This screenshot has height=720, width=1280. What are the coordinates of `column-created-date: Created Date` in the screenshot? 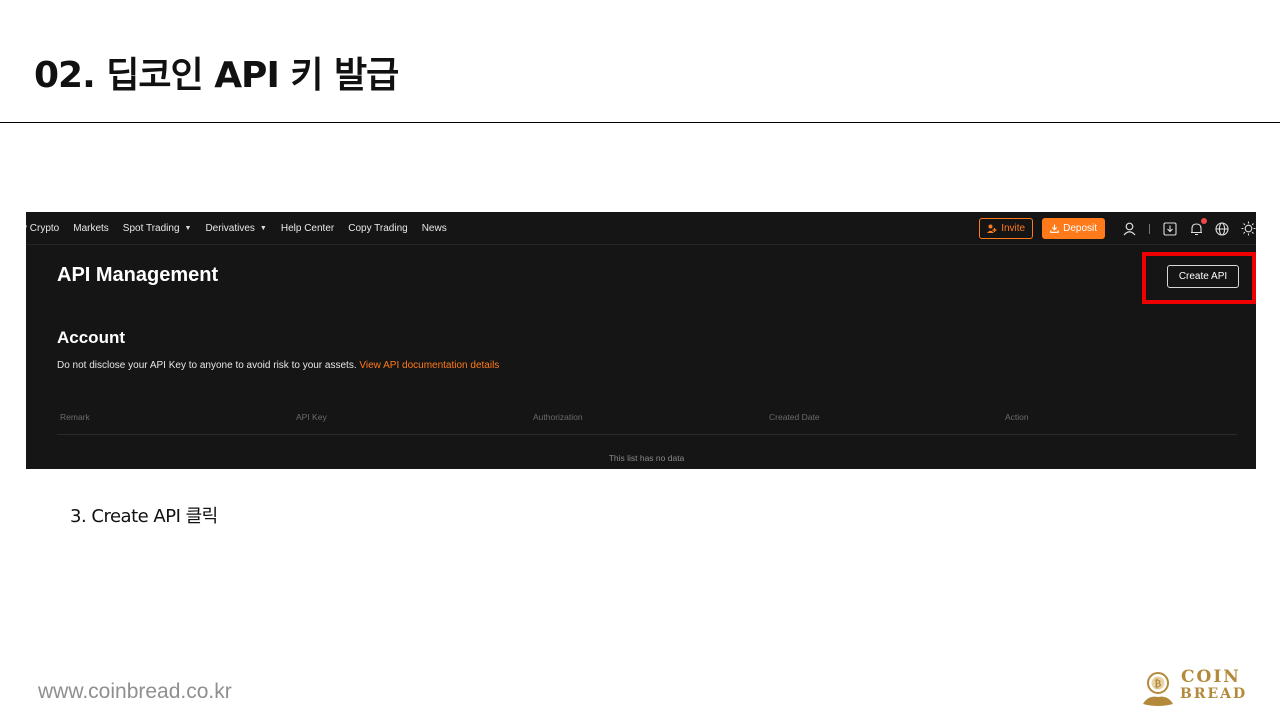 It's located at (794, 417).